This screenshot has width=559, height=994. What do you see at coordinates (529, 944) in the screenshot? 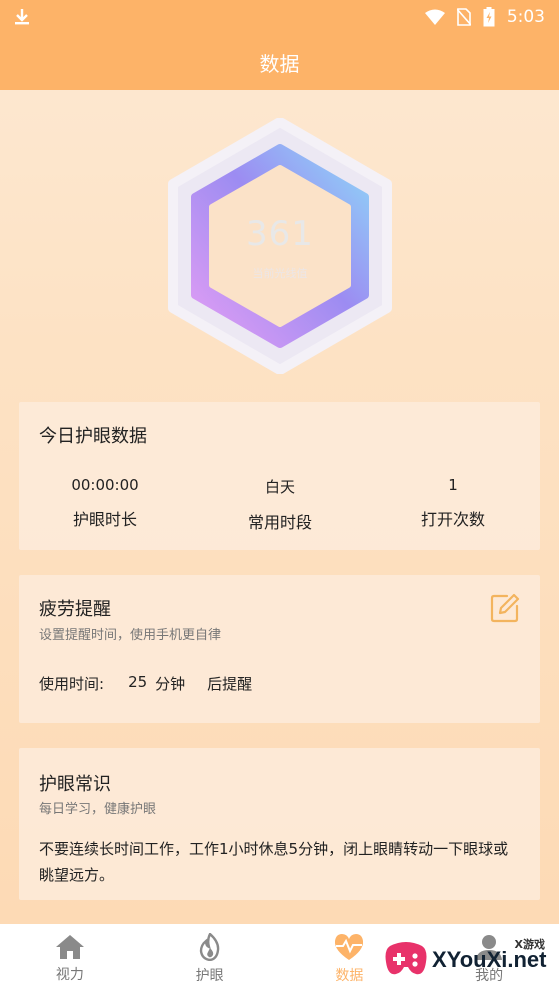
I see `watermark-small: X游戏` at bounding box center [529, 944].